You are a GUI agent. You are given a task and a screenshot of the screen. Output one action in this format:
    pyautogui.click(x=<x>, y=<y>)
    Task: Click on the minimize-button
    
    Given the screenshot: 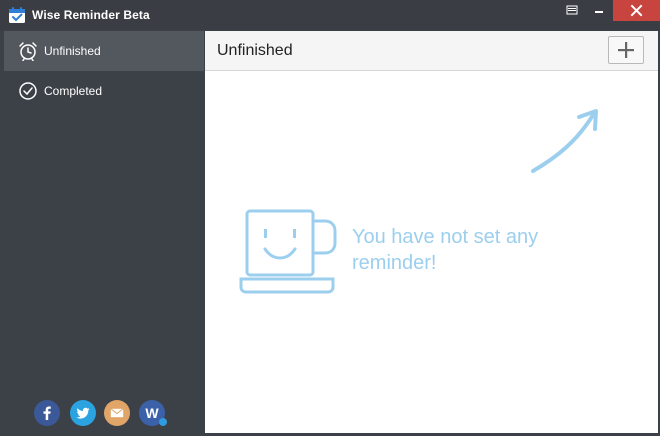 What is the action you would take?
    pyautogui.click(x=599, y=10)
    